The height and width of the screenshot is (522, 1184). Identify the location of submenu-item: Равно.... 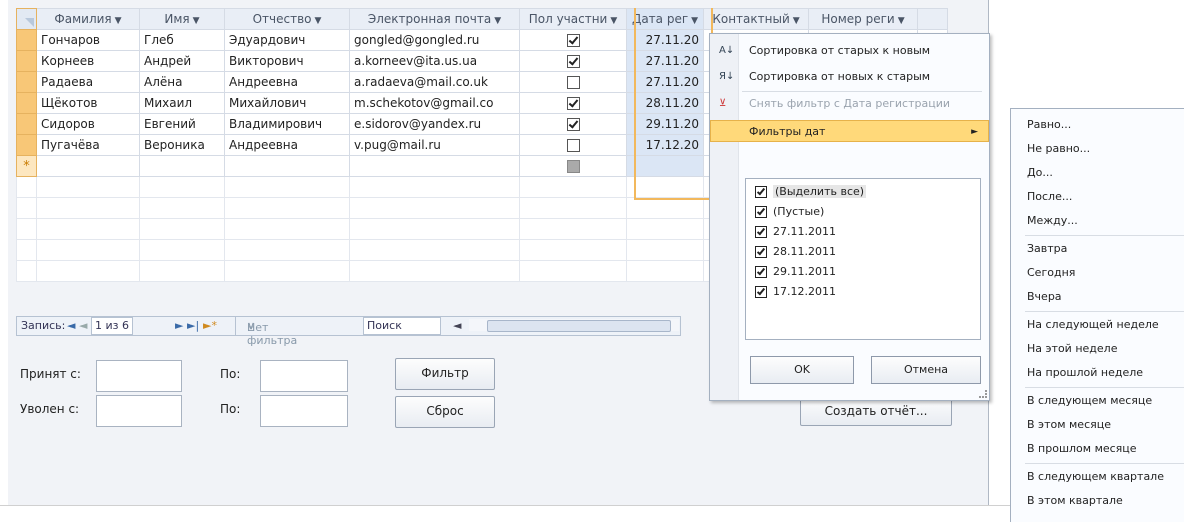
(1049, 125).